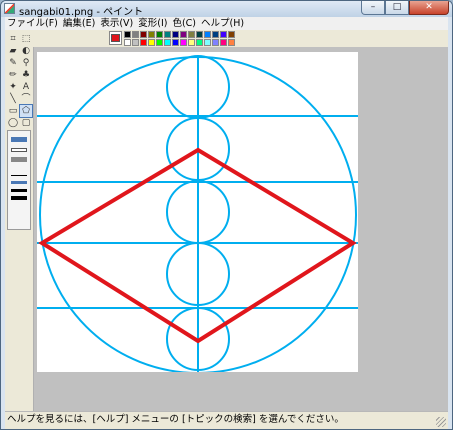 This screenshot has height=430, width=453. What do you see at coordinates (441, 422) in the screenshot?
I see `resize-grip-icon` at bounding box center [441, 422].